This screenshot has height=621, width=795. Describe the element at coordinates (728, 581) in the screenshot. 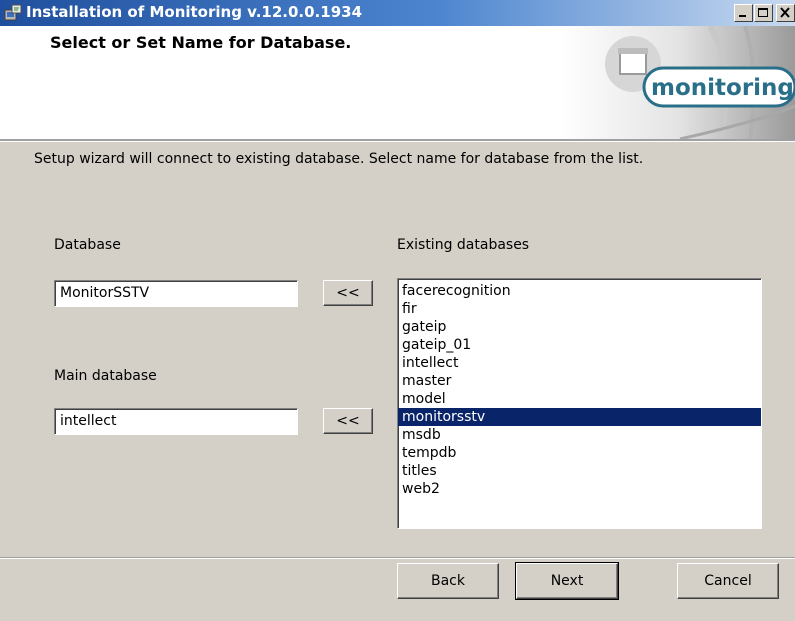

I see `cancel-button: Cancel` at that location.